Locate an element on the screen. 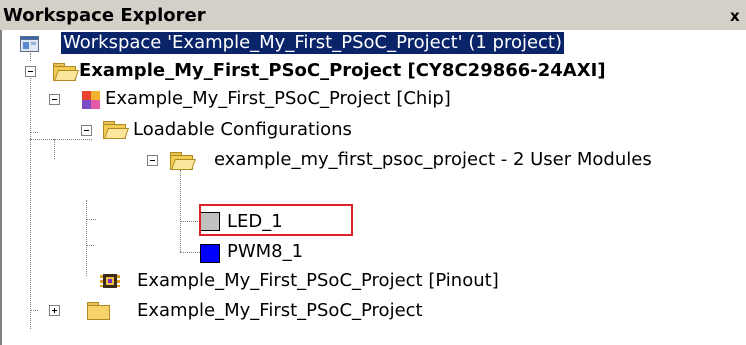  folder-icon is located at coordinates (98, 310).